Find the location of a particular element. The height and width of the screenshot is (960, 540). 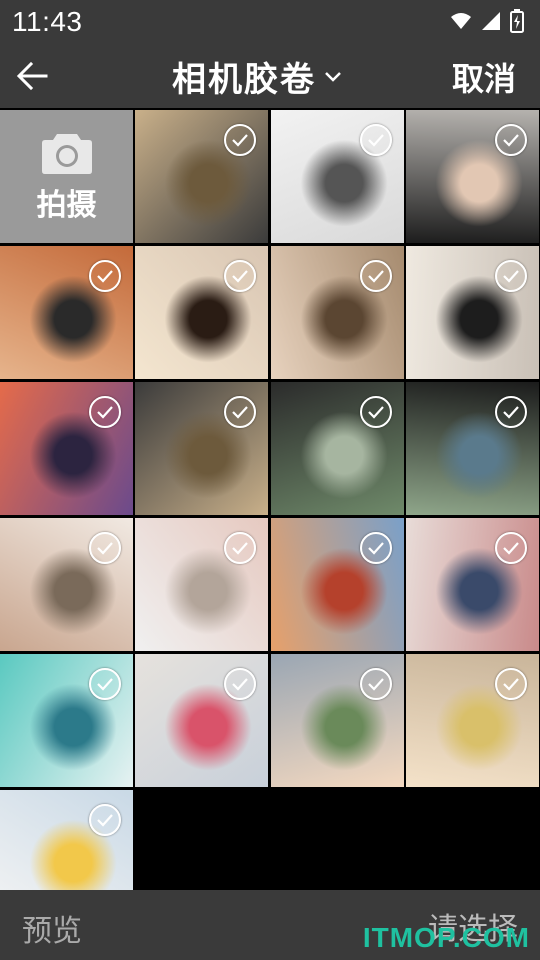

arrow-left-icon is located at coordinates (32, 76).